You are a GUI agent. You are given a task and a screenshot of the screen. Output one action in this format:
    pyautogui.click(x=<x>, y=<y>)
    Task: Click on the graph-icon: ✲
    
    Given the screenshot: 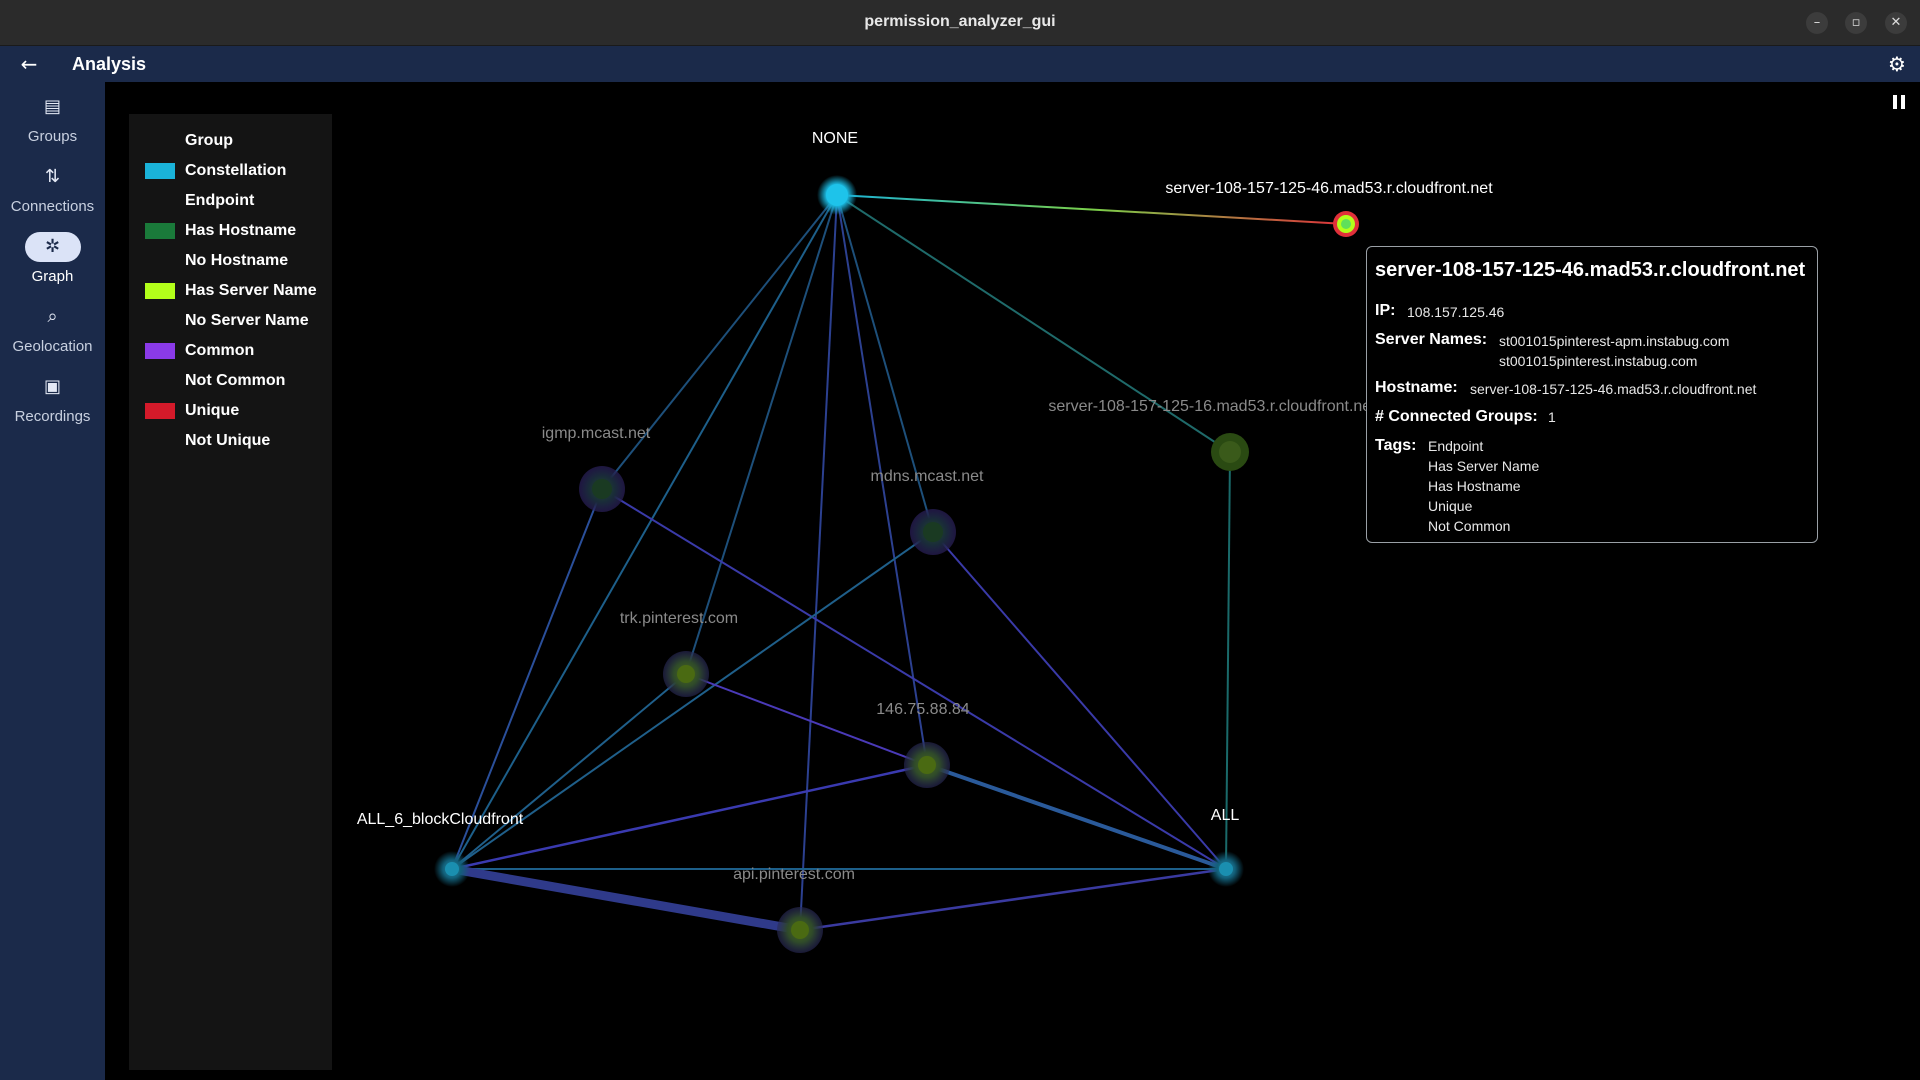 What is the action you would take?
    pyautogui.click(x=52, y=247)
    